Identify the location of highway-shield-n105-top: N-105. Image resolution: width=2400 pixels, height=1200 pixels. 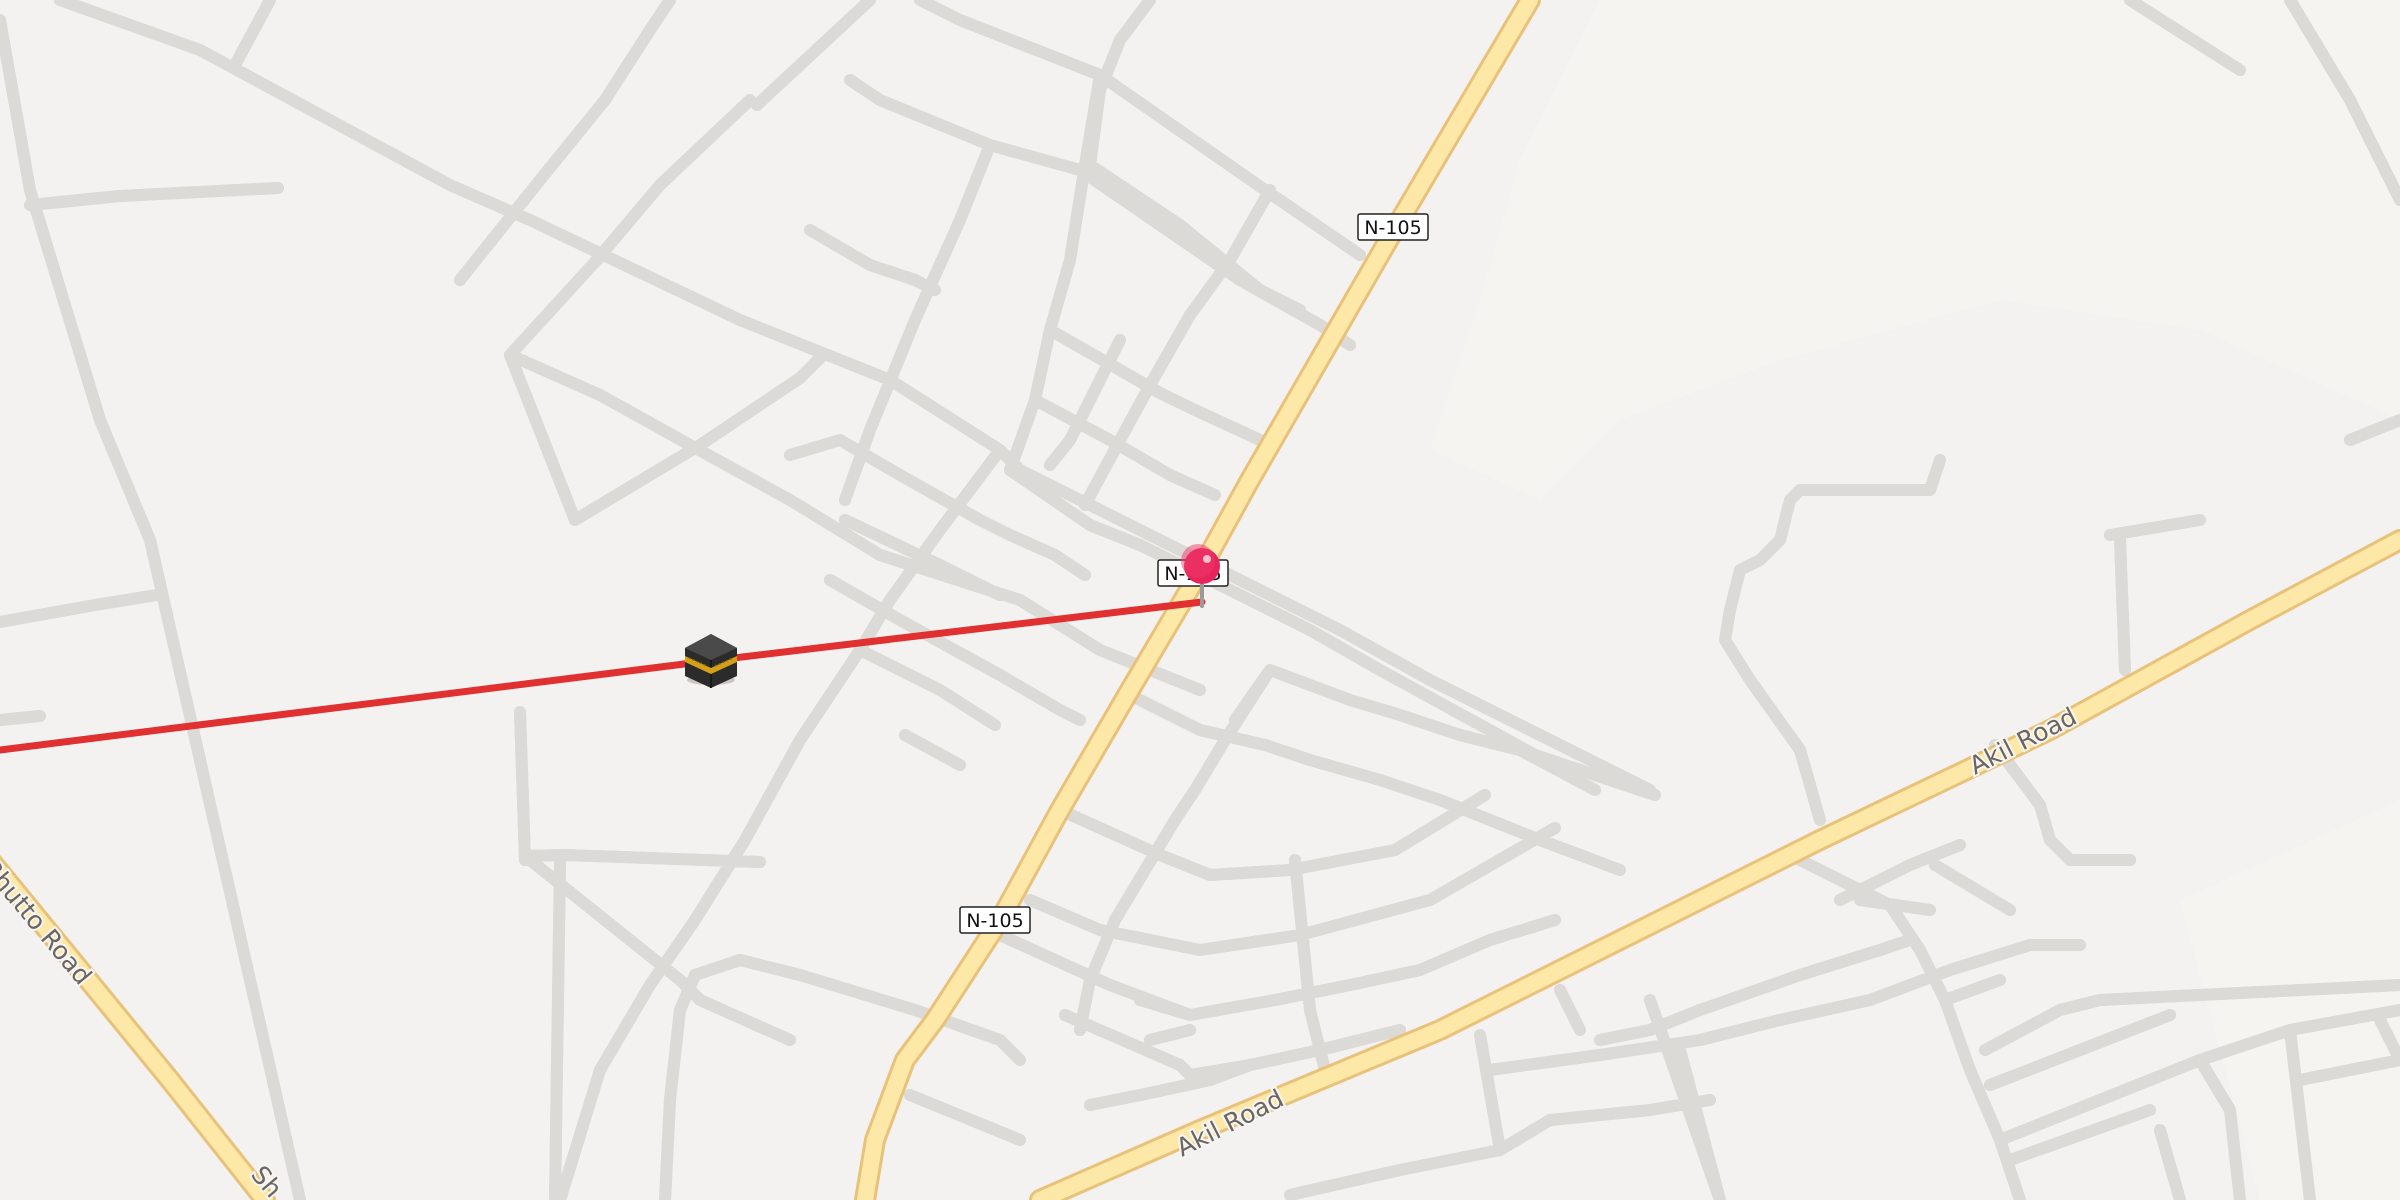
(1393, 227).